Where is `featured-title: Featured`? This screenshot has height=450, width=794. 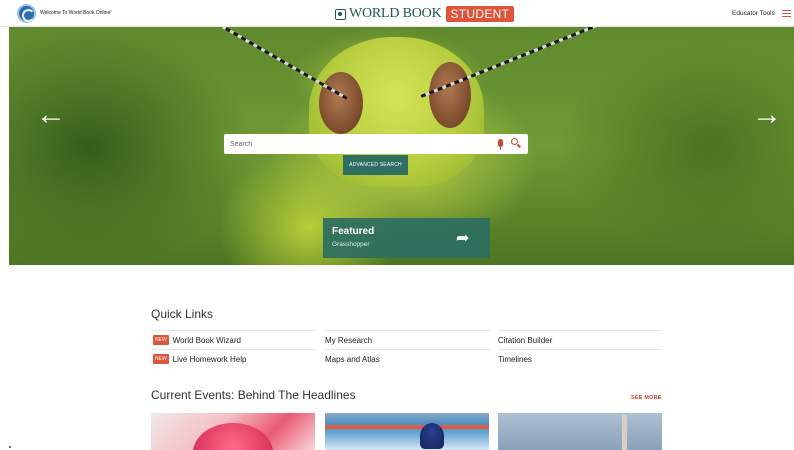 featured-title: Featured is located at coordinates (353, 231).